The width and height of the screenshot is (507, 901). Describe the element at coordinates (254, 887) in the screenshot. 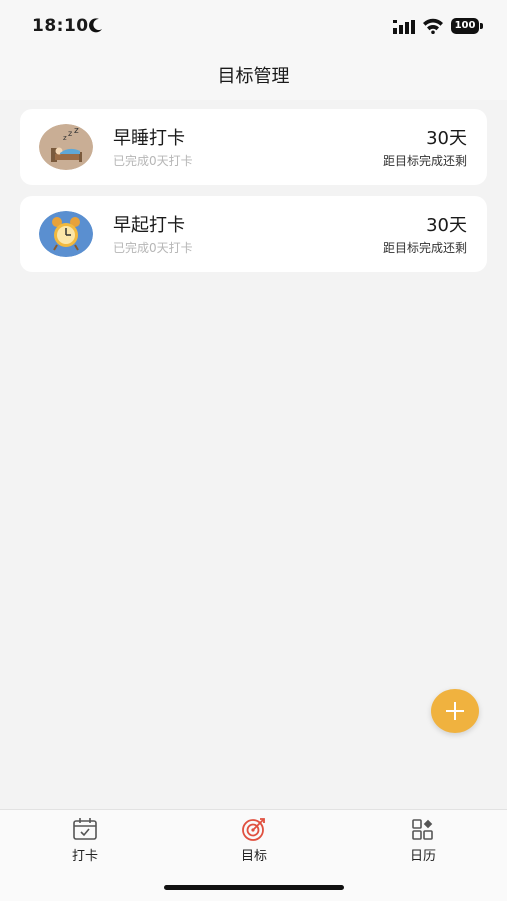

I see `home-indicator` at that location.